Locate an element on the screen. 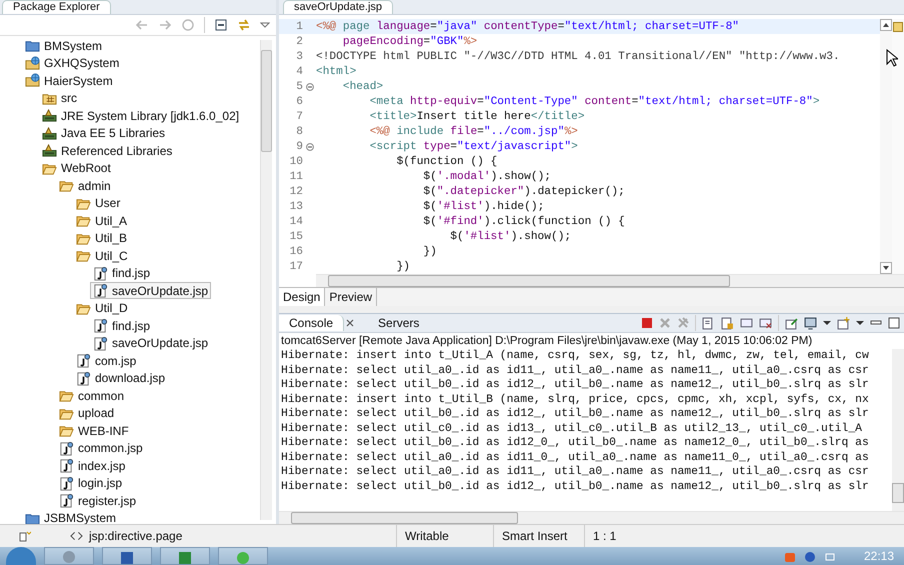 Image resolution: width=904 pixels, height=565 pixels. start-button is located at coordinates (21, 556).